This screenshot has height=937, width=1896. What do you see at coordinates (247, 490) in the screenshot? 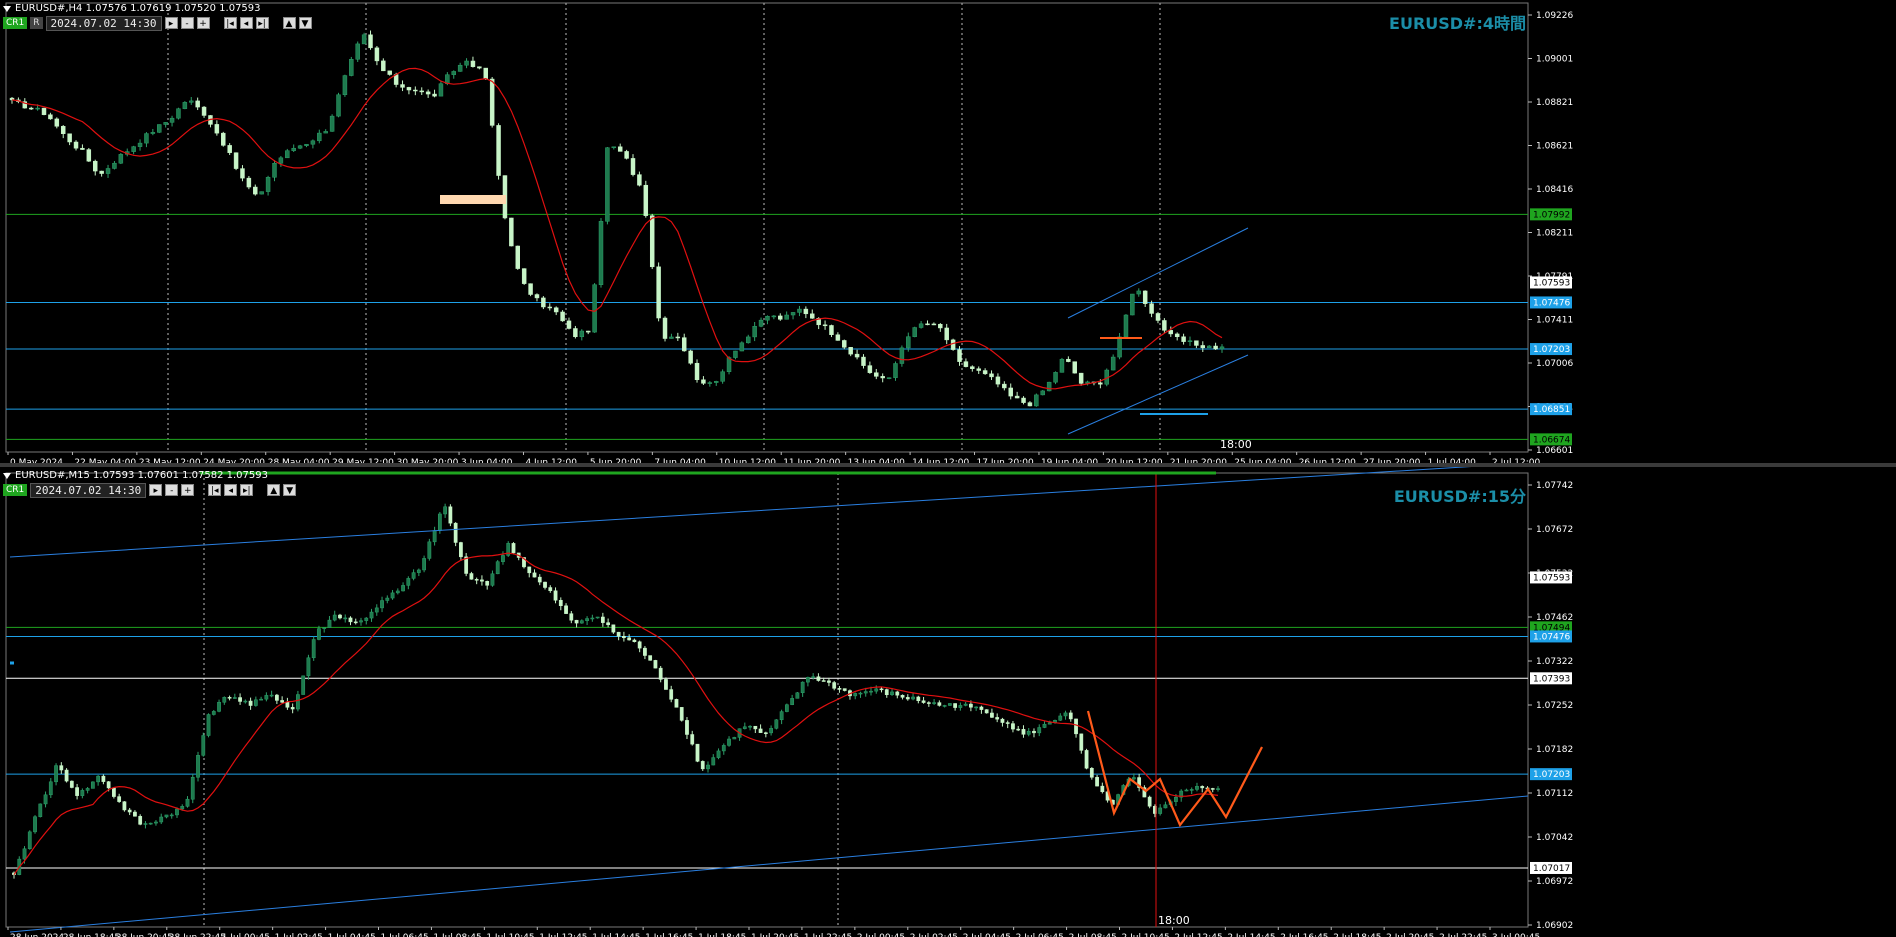
I see `skip-forward-icon: ▸|` at bounding box center [247, 490].